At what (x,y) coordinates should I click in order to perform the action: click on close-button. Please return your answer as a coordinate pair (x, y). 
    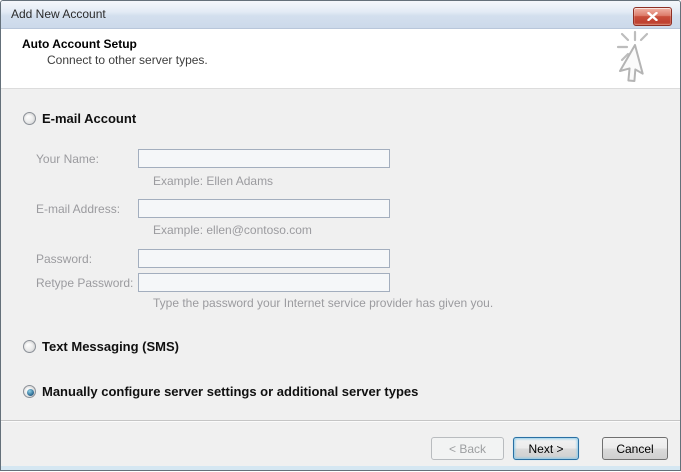
    Looking at the image, I should click on (652, 16).